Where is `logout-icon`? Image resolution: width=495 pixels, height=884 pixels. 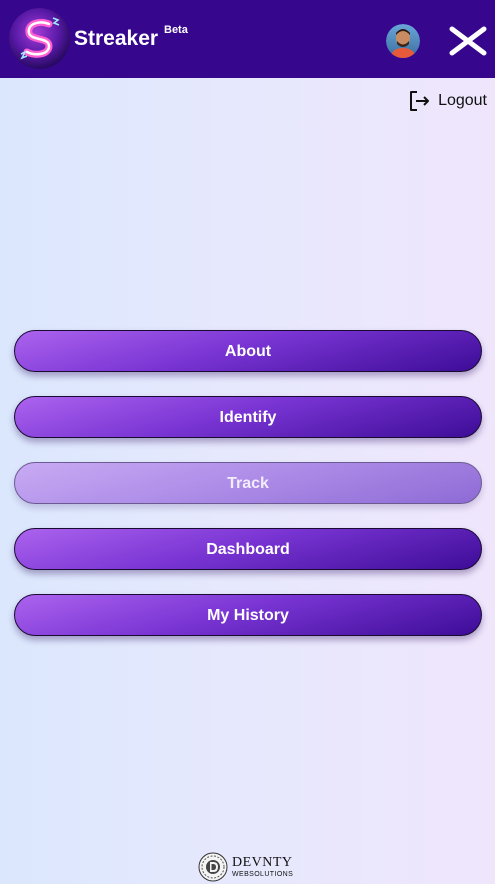
logout-icon is located at coordinates (420, 101).